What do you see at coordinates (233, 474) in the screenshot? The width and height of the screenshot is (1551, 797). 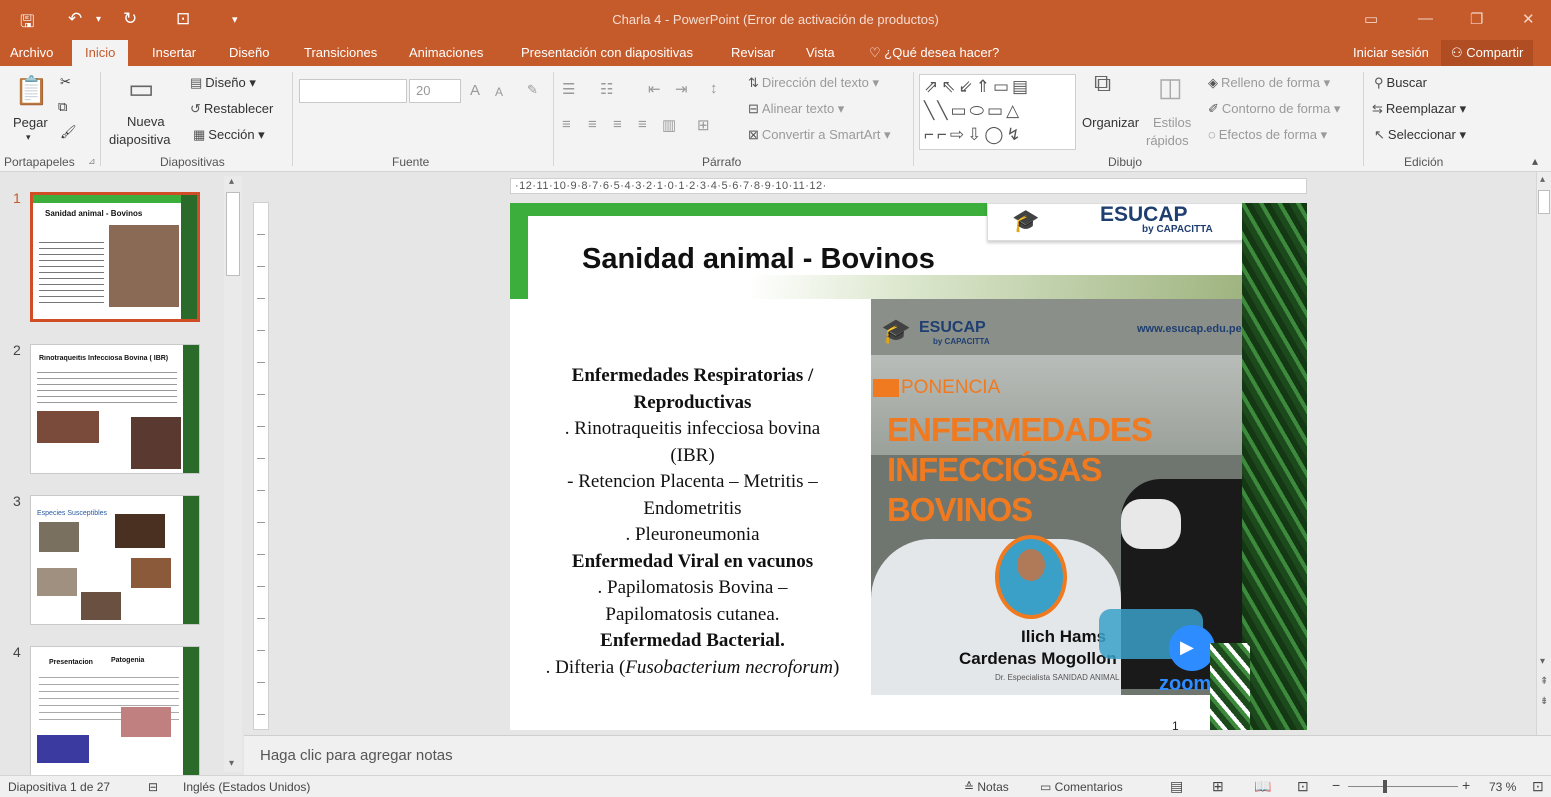 I see `thumbnails-scrollbar: ▴ ▾` at bounding box center [233, 474].